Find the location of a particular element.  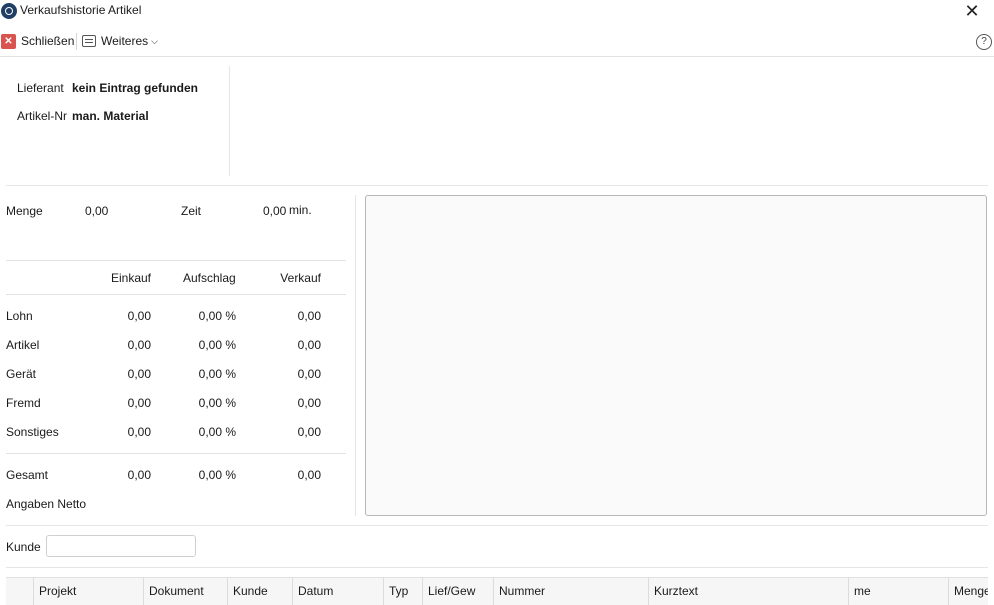

grid-col-me: me is located at coordinates (898, 591).